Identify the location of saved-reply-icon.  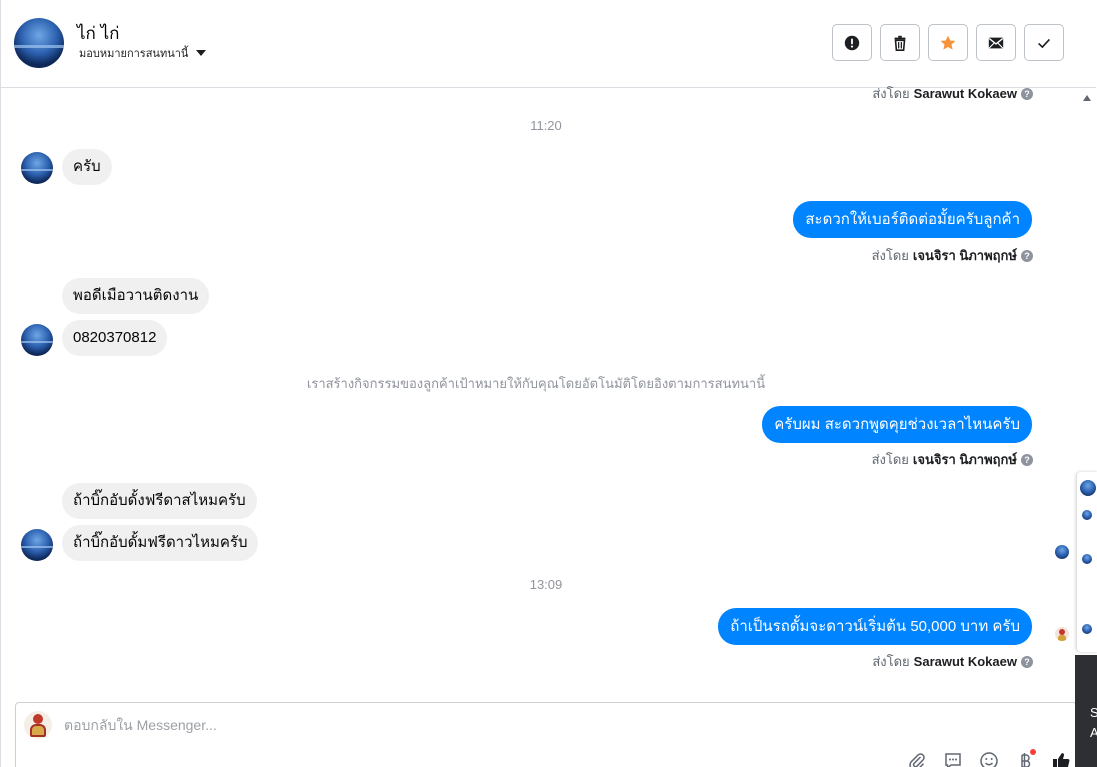
(953, 760).